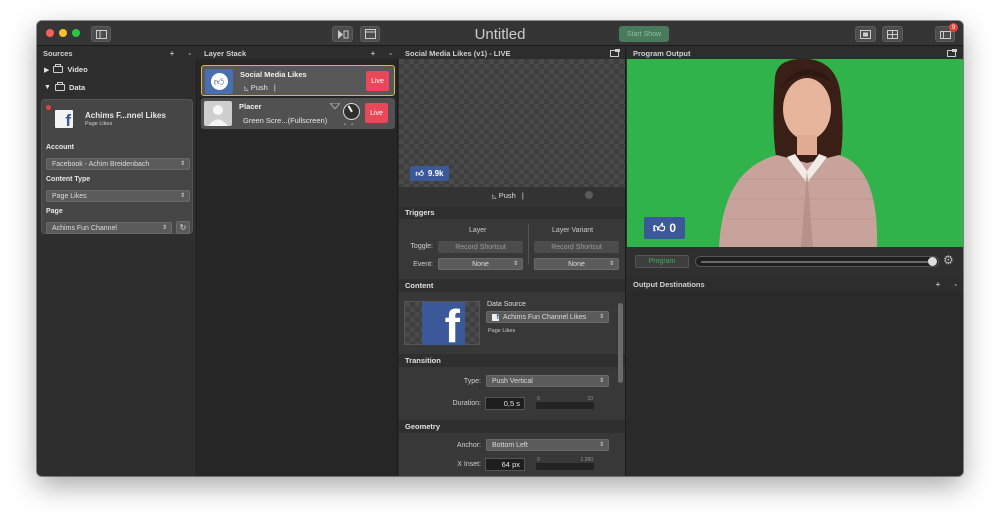 Image resolution: width=1000 pixels, height=529 pixels. I want to click on add-destination-button: +, so click(938, 284).